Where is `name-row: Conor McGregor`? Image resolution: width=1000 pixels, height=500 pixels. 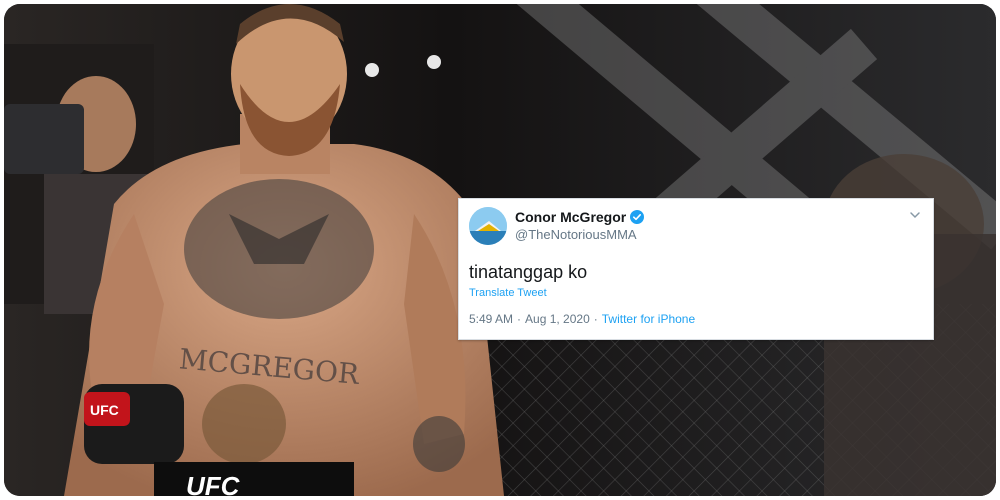
name-row: Conor McGregor is located at coordinates (580, 217).